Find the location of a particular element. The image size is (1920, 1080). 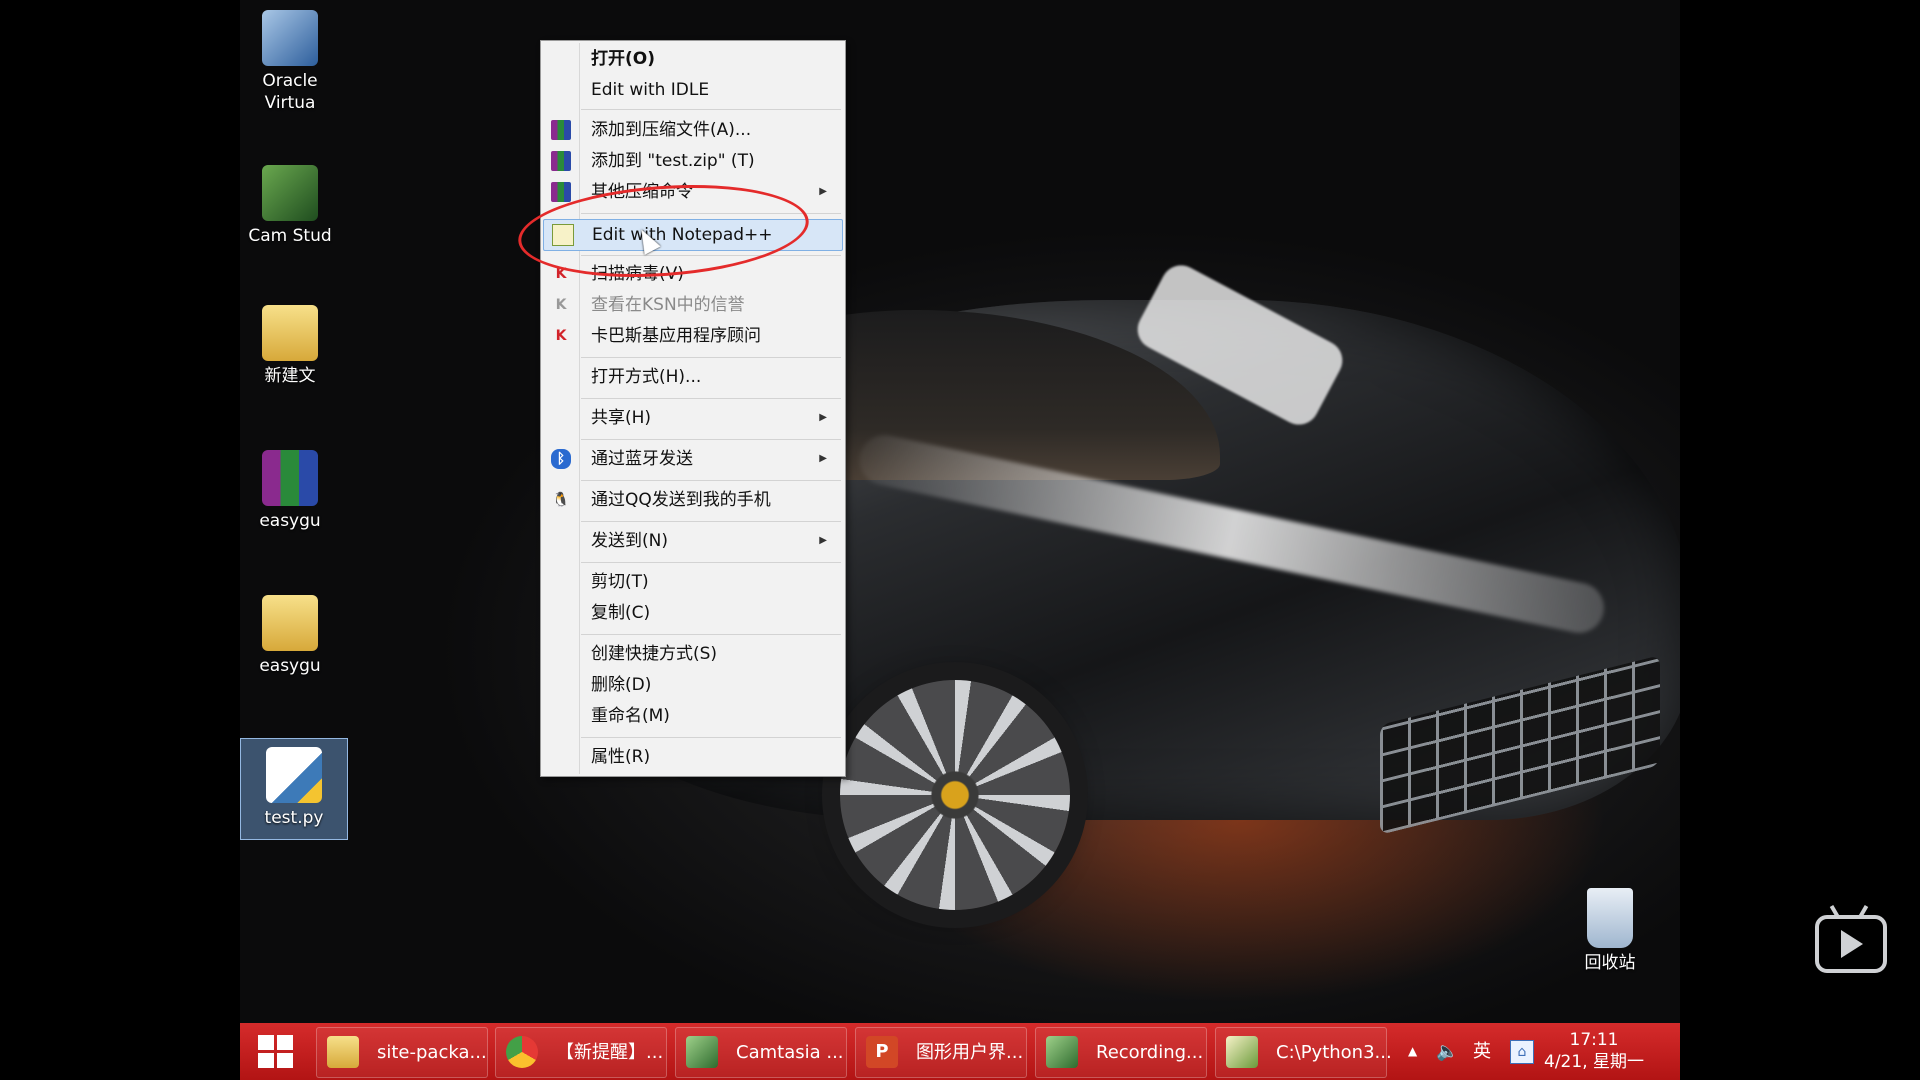

ime-indicator: 英 is located at coordinates (1482, 1051).